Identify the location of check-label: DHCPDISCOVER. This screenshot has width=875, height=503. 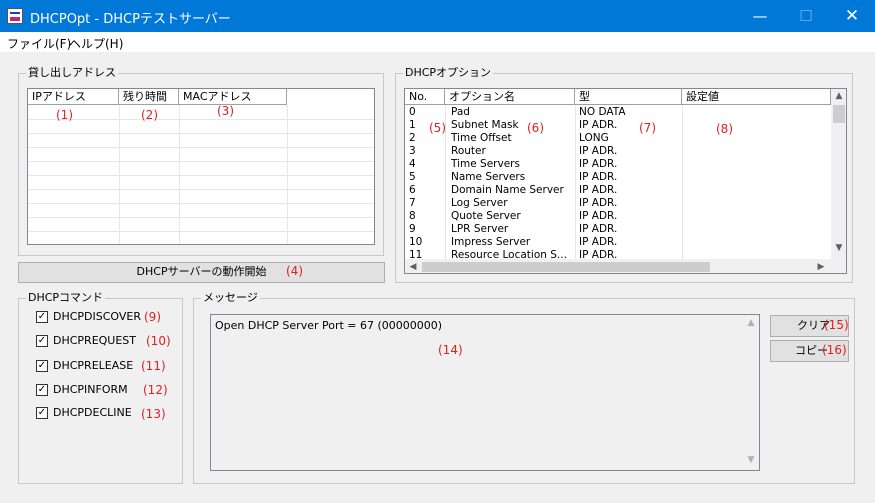
(97, 316).